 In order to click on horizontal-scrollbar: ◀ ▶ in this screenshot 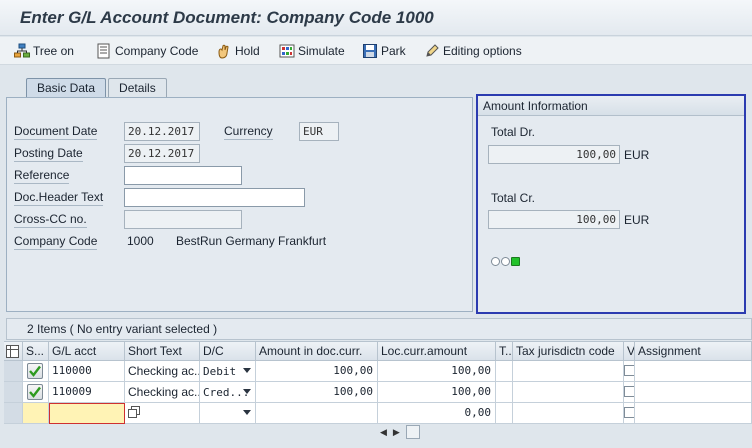, I will do `click(400, 432)`.